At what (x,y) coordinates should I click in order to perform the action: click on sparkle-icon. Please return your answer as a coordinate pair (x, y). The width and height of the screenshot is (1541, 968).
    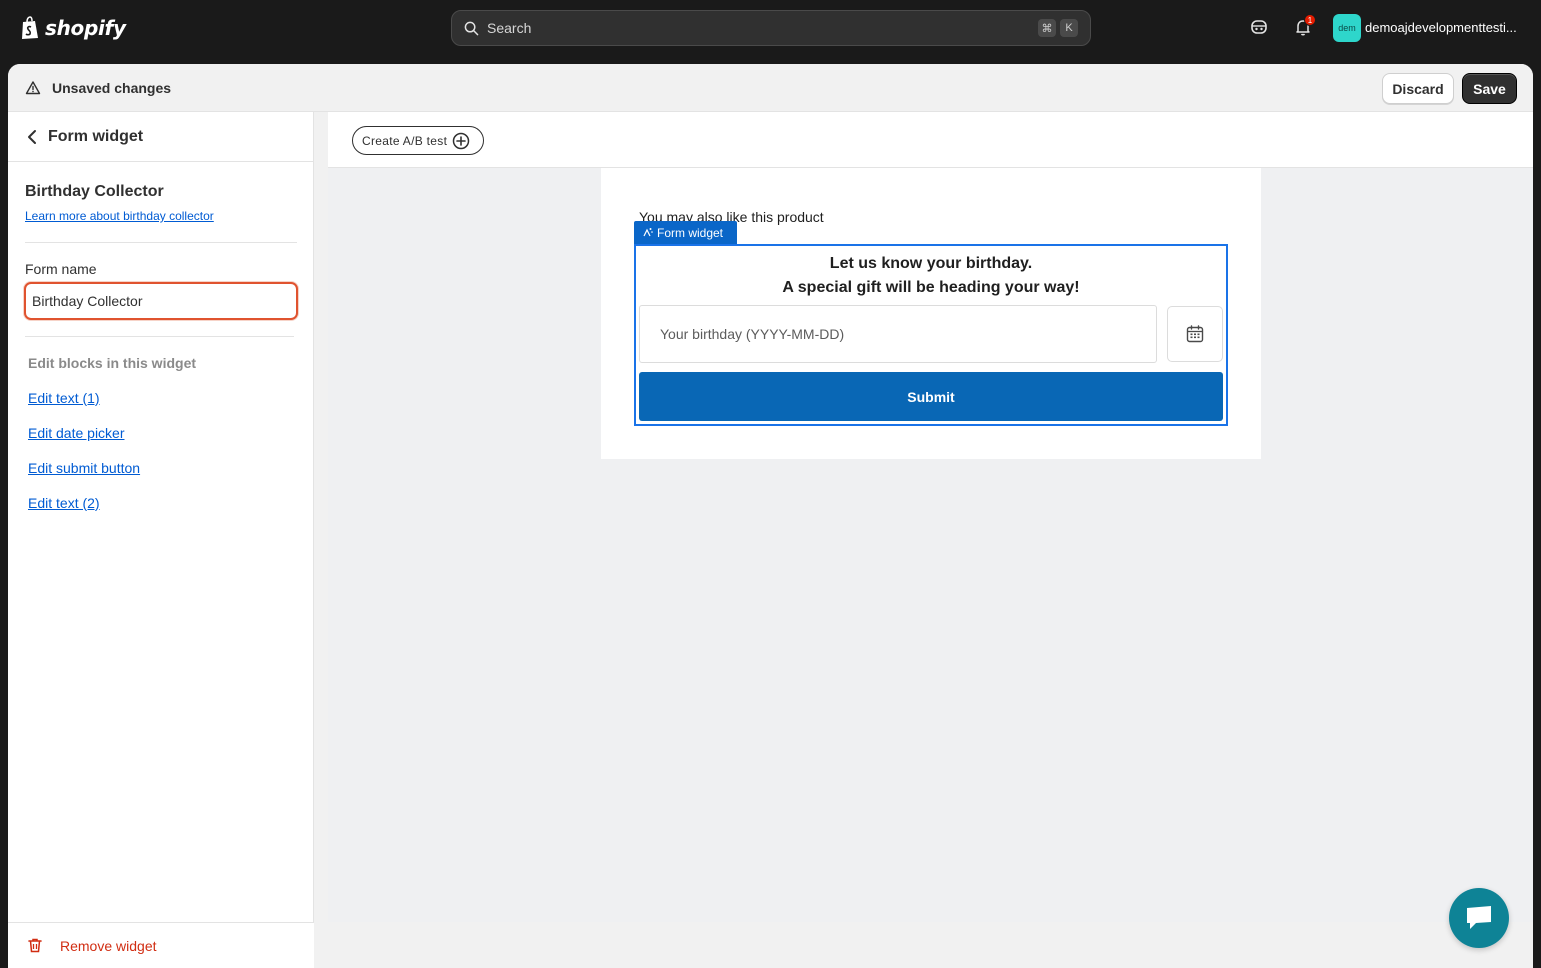
    Looking at the image, I should click on (648, 232).